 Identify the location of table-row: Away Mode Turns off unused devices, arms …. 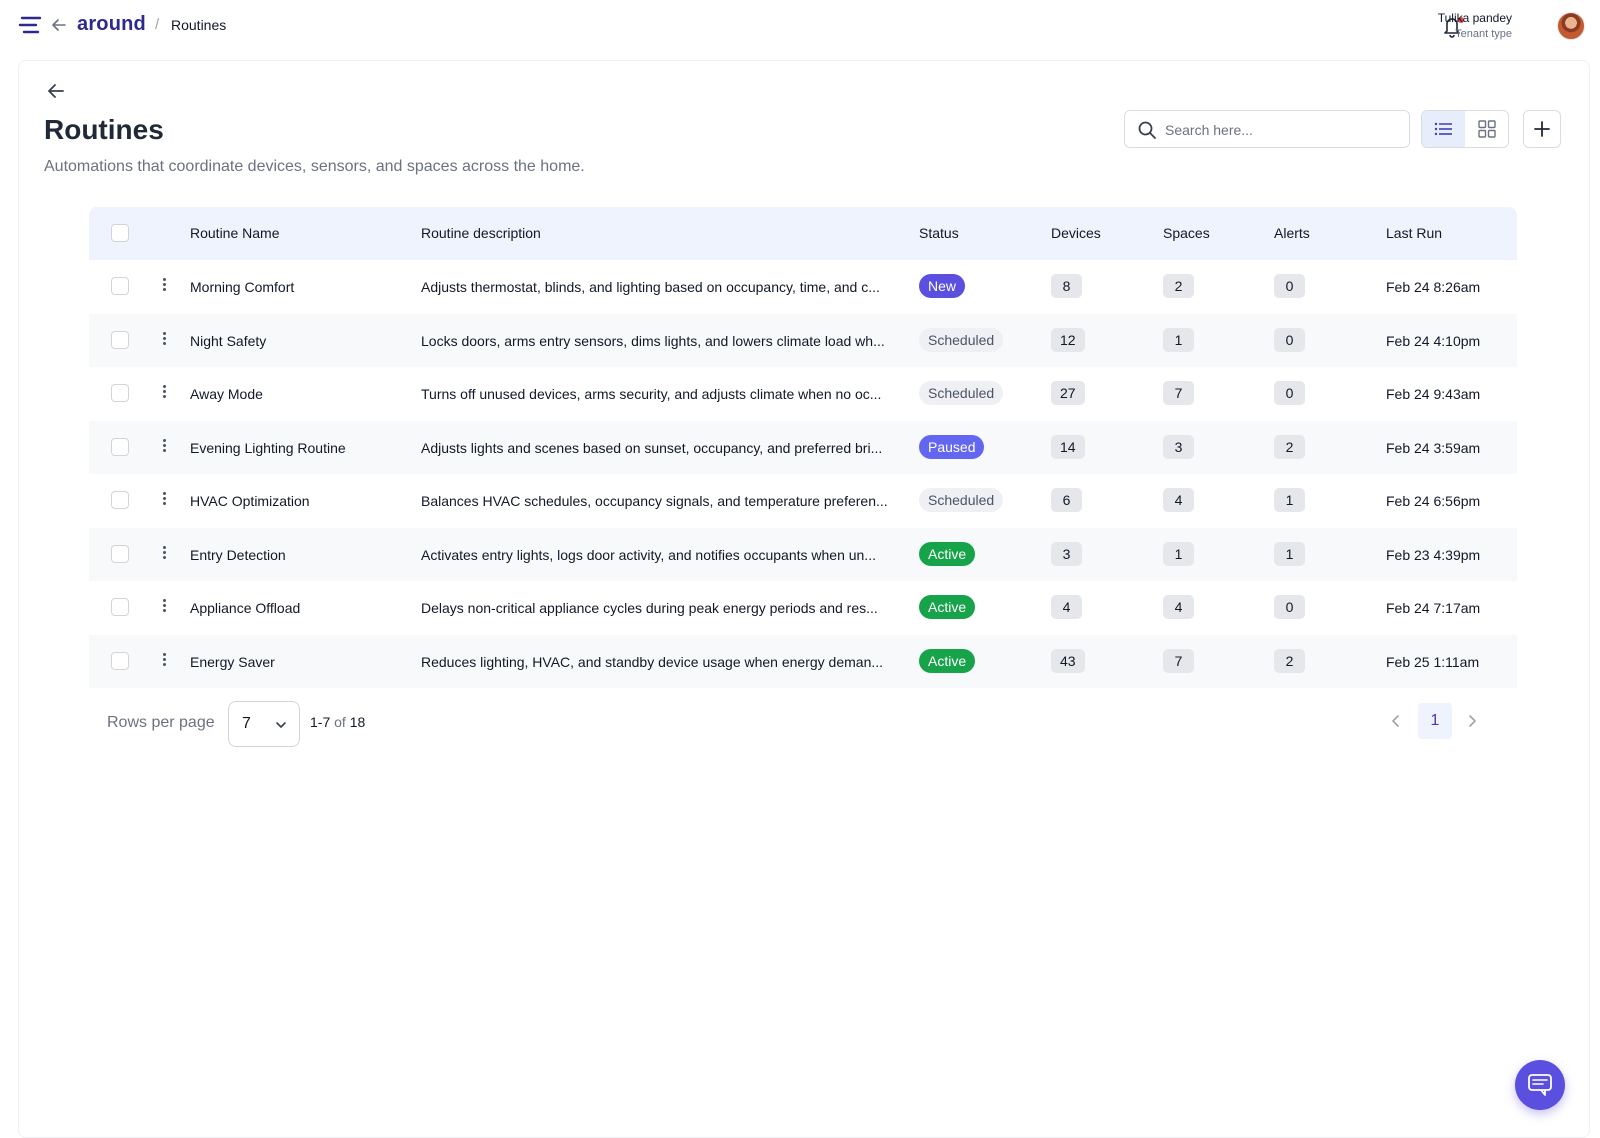
(803, 394).